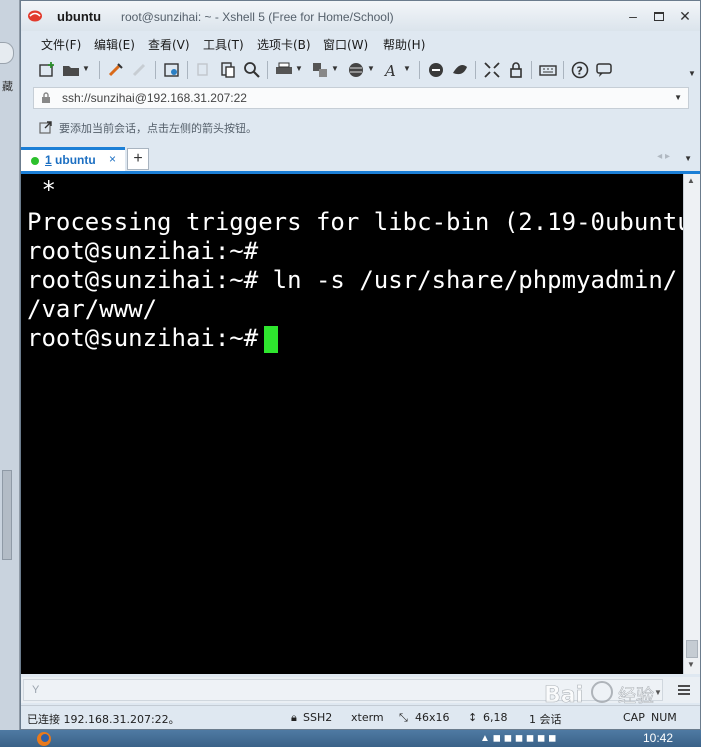 The height and width of the screenshot is (747, 701). What do you see at coordinates (516, 70) in the screenshot?
I see `lock-icon` at bounding box center [516, 70].